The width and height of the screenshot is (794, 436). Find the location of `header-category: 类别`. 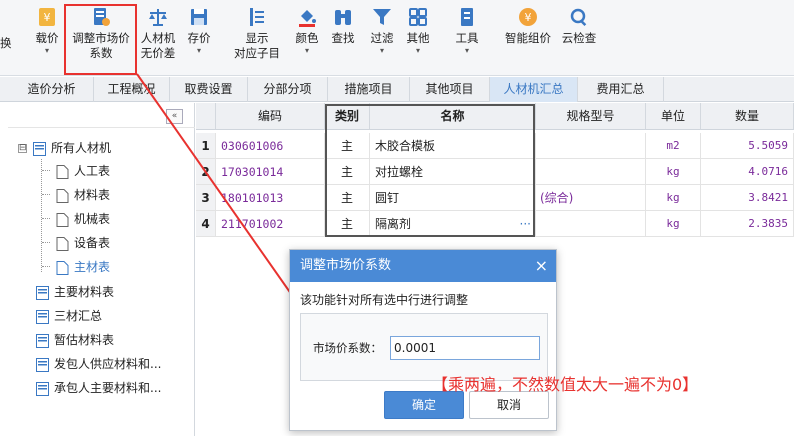

header-category: 类别 is located at coordinates (347, 116).